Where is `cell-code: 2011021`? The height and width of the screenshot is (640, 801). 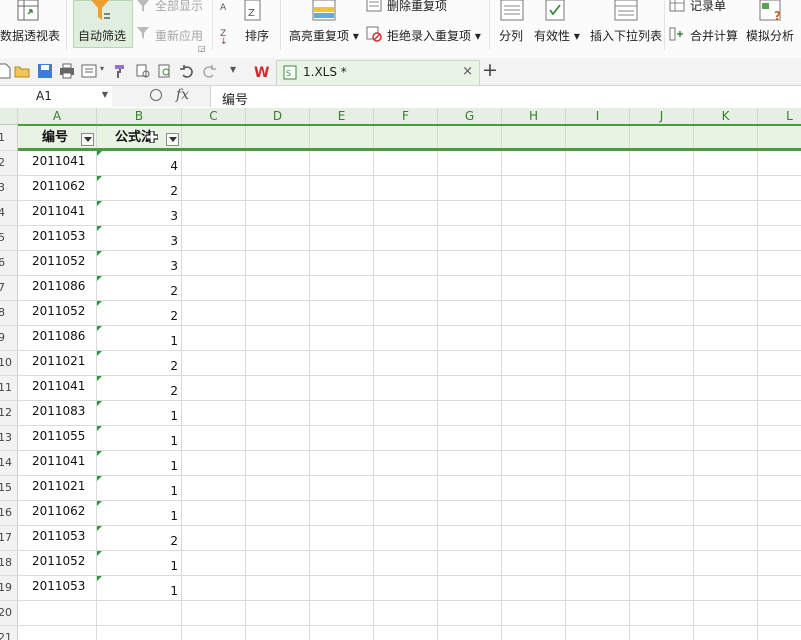 cell-code: 2011021 is located at coordinates (57, 488).